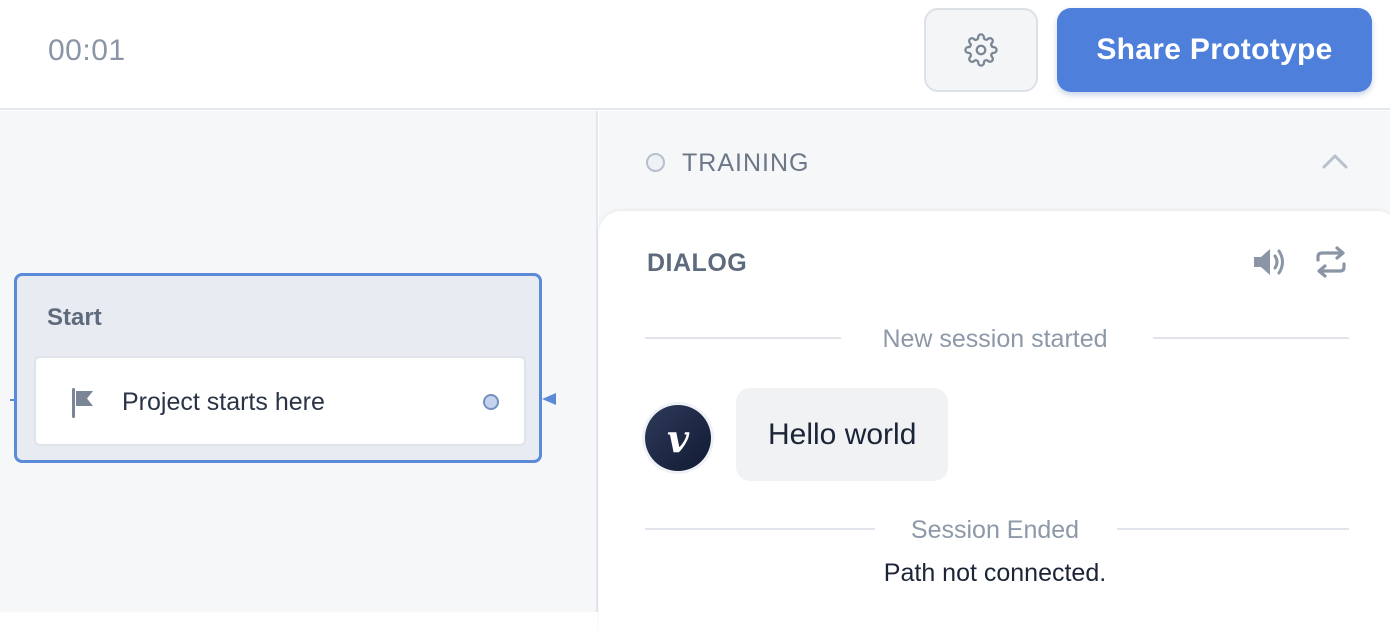  I want to click on message-bubble: Hello world, so click(842, 434).